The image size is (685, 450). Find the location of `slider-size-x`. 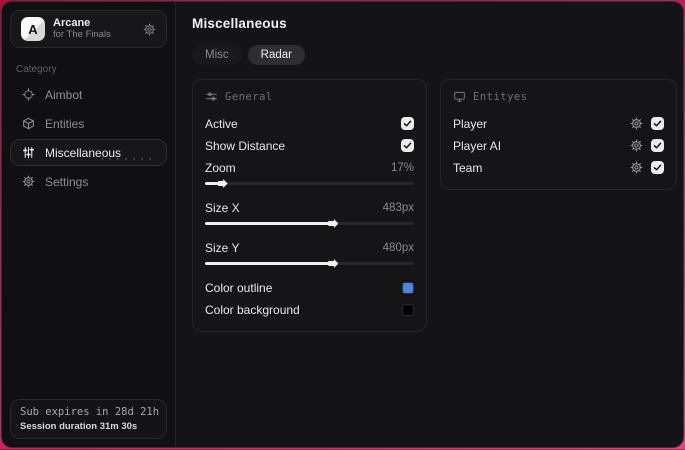

slider-size-x is located at coordinates (309, 223).